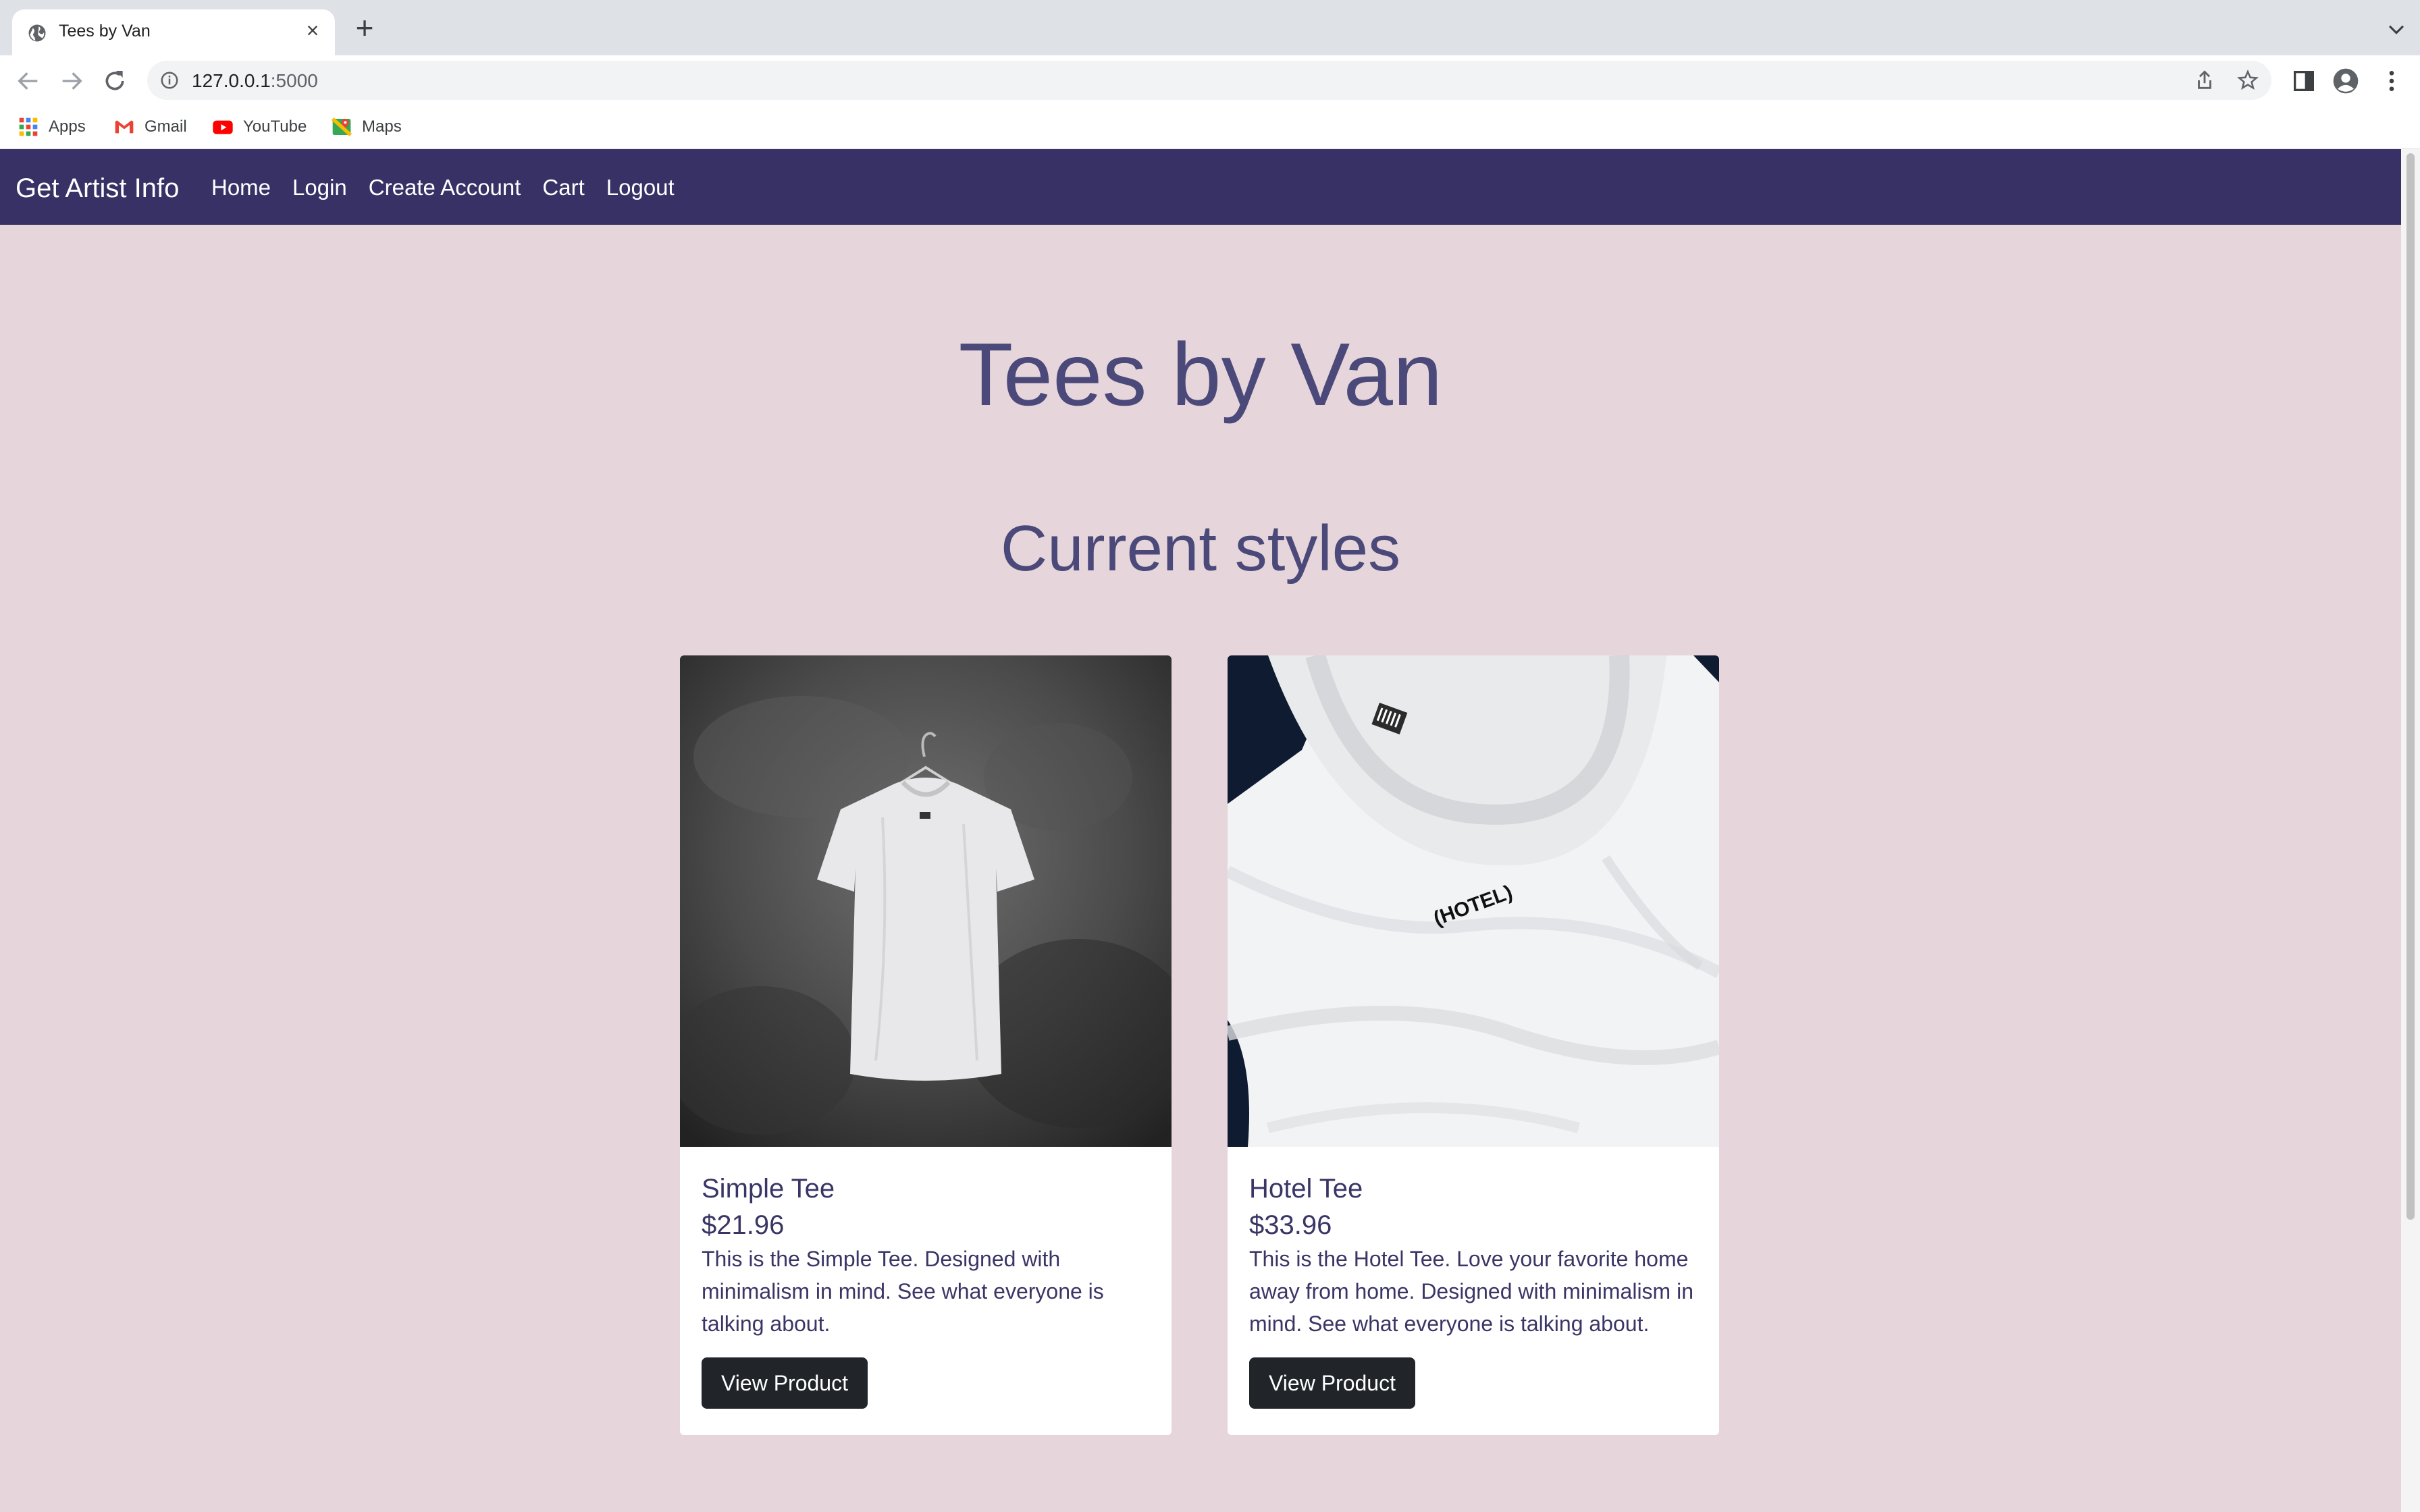 Image resolution: width=2420 pixels, height=1512 pixels. Describe the element at coordinates (1200, 374) in the screenshot. I see `page-title: Tees by Van` at that location.